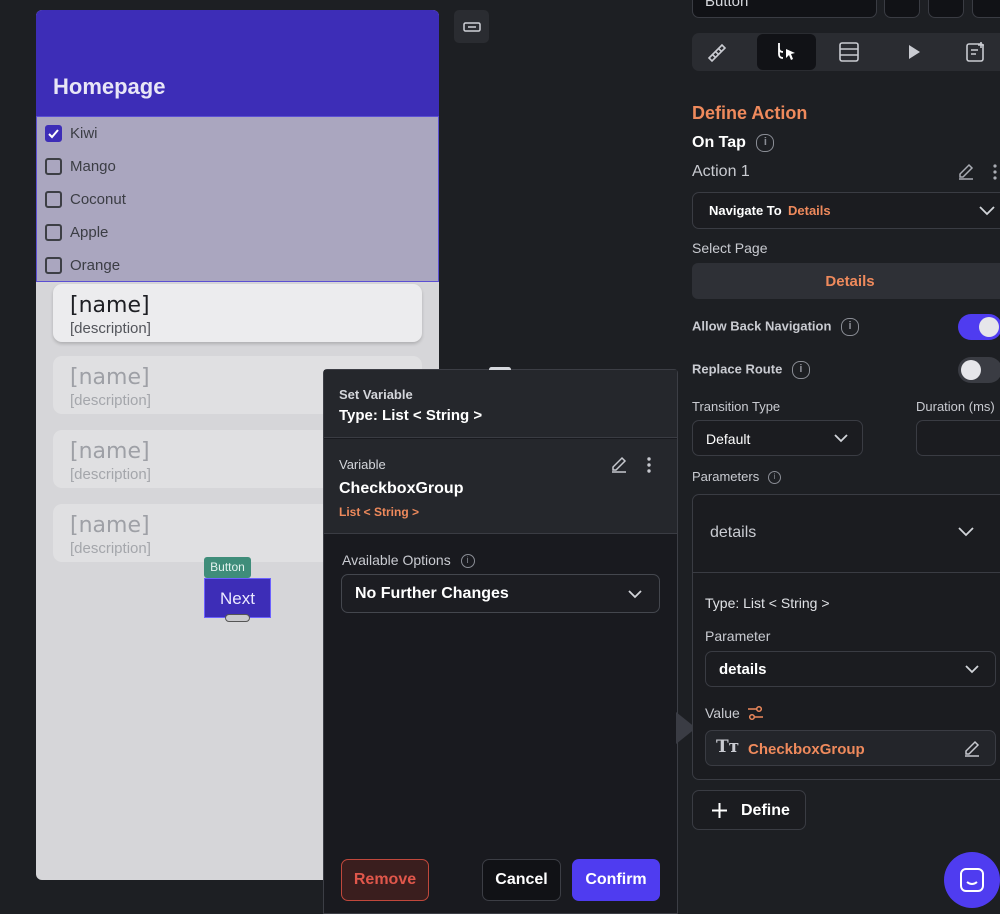 The height and width of the screenshot is (914, 1000). I want to click on value-field: Tт CheckboxGroup, so click(850, 748).